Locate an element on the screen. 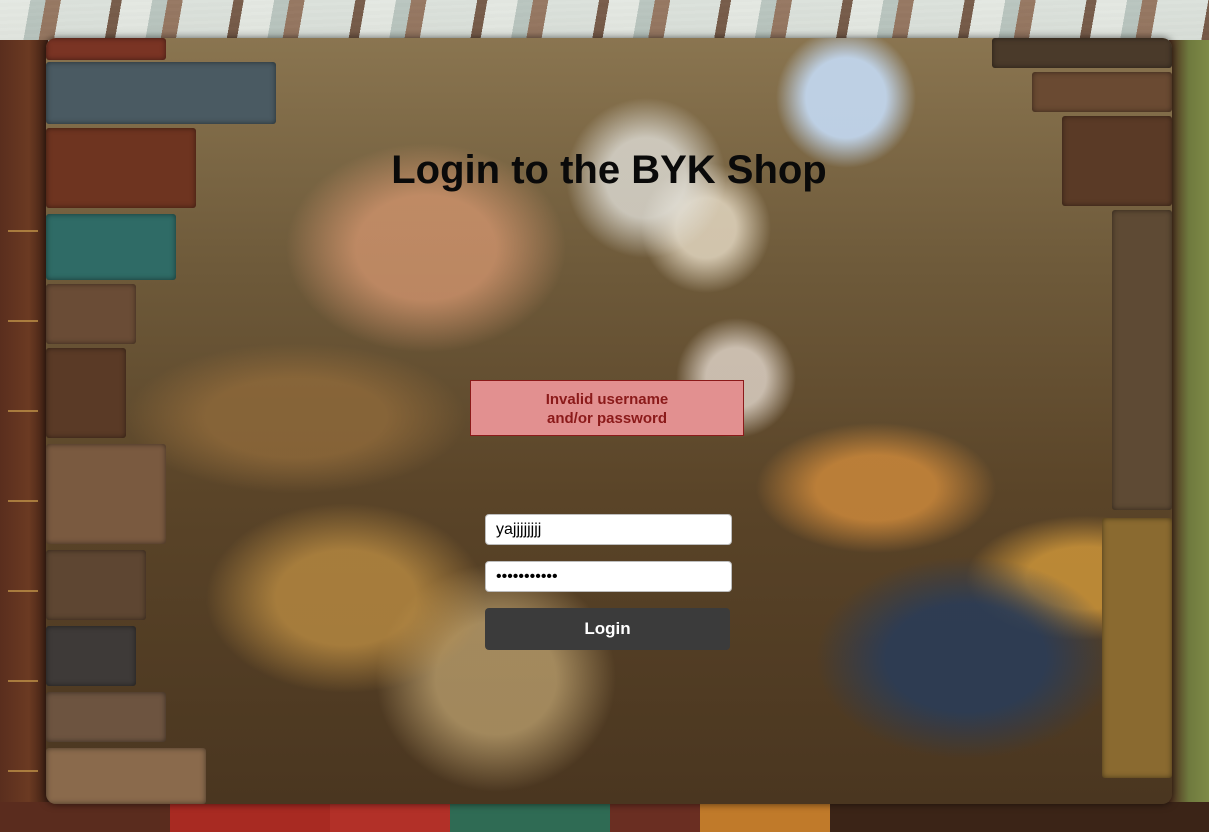 The image size is (1209, 832). bookshelf-left-backdrop is located at coordinates (24, 436).